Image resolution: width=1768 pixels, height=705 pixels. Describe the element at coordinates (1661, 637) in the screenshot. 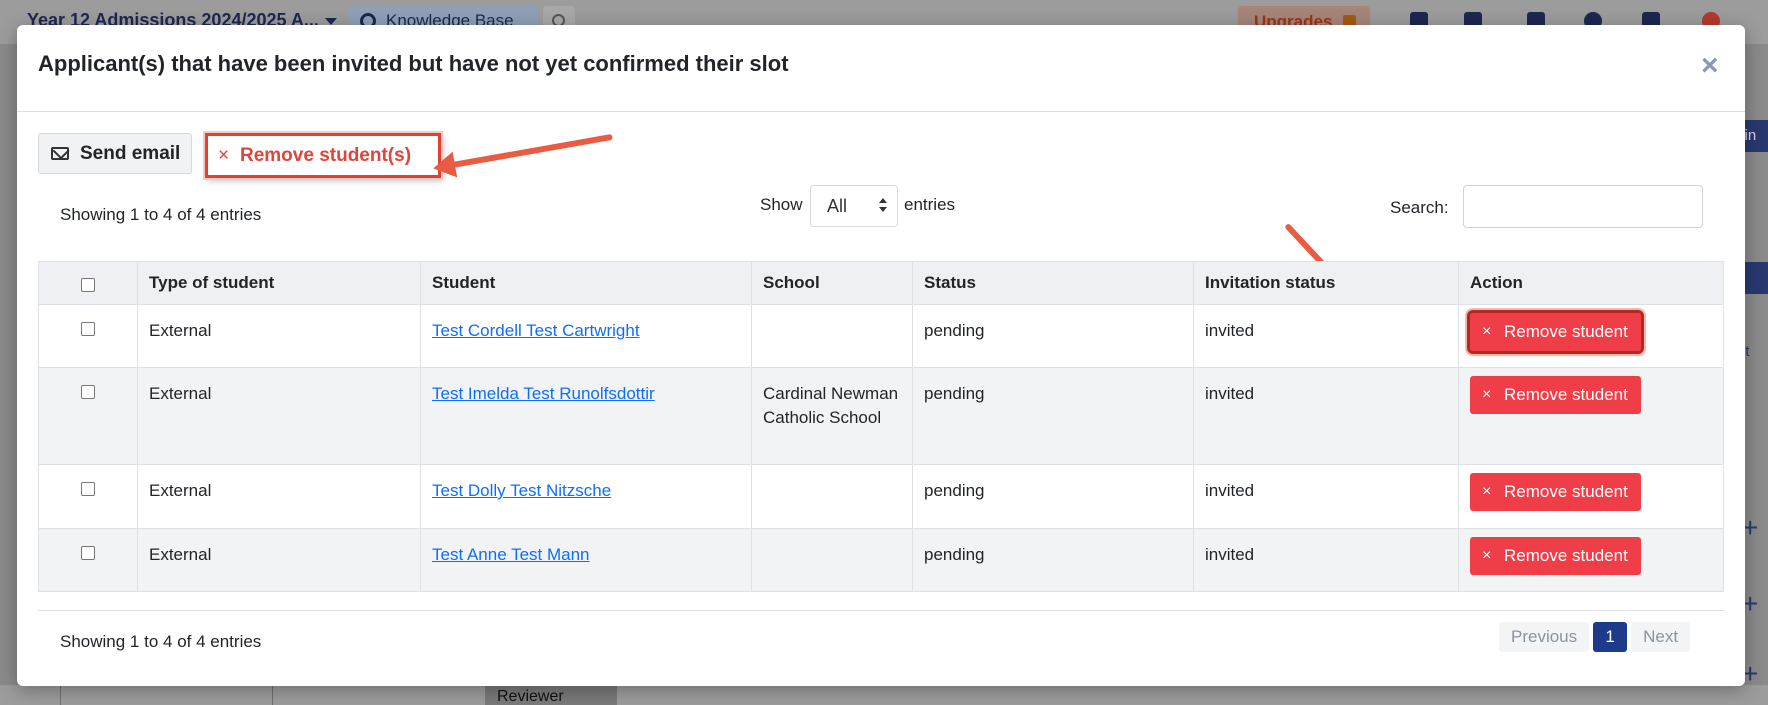

I see `pagination-next: Next` at that location.